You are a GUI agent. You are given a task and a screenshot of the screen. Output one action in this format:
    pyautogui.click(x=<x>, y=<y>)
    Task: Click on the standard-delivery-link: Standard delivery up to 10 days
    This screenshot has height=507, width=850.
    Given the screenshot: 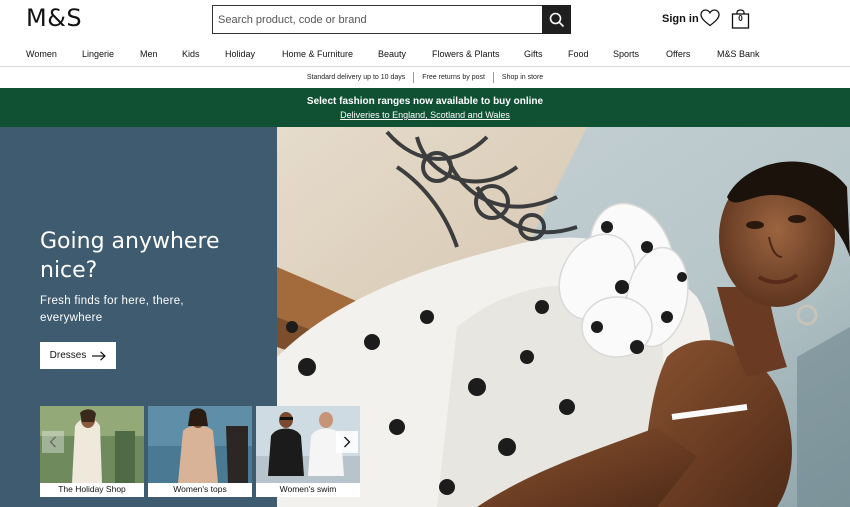 What is the action you would take?
    pyautogui.click(x=356, y=77)
    